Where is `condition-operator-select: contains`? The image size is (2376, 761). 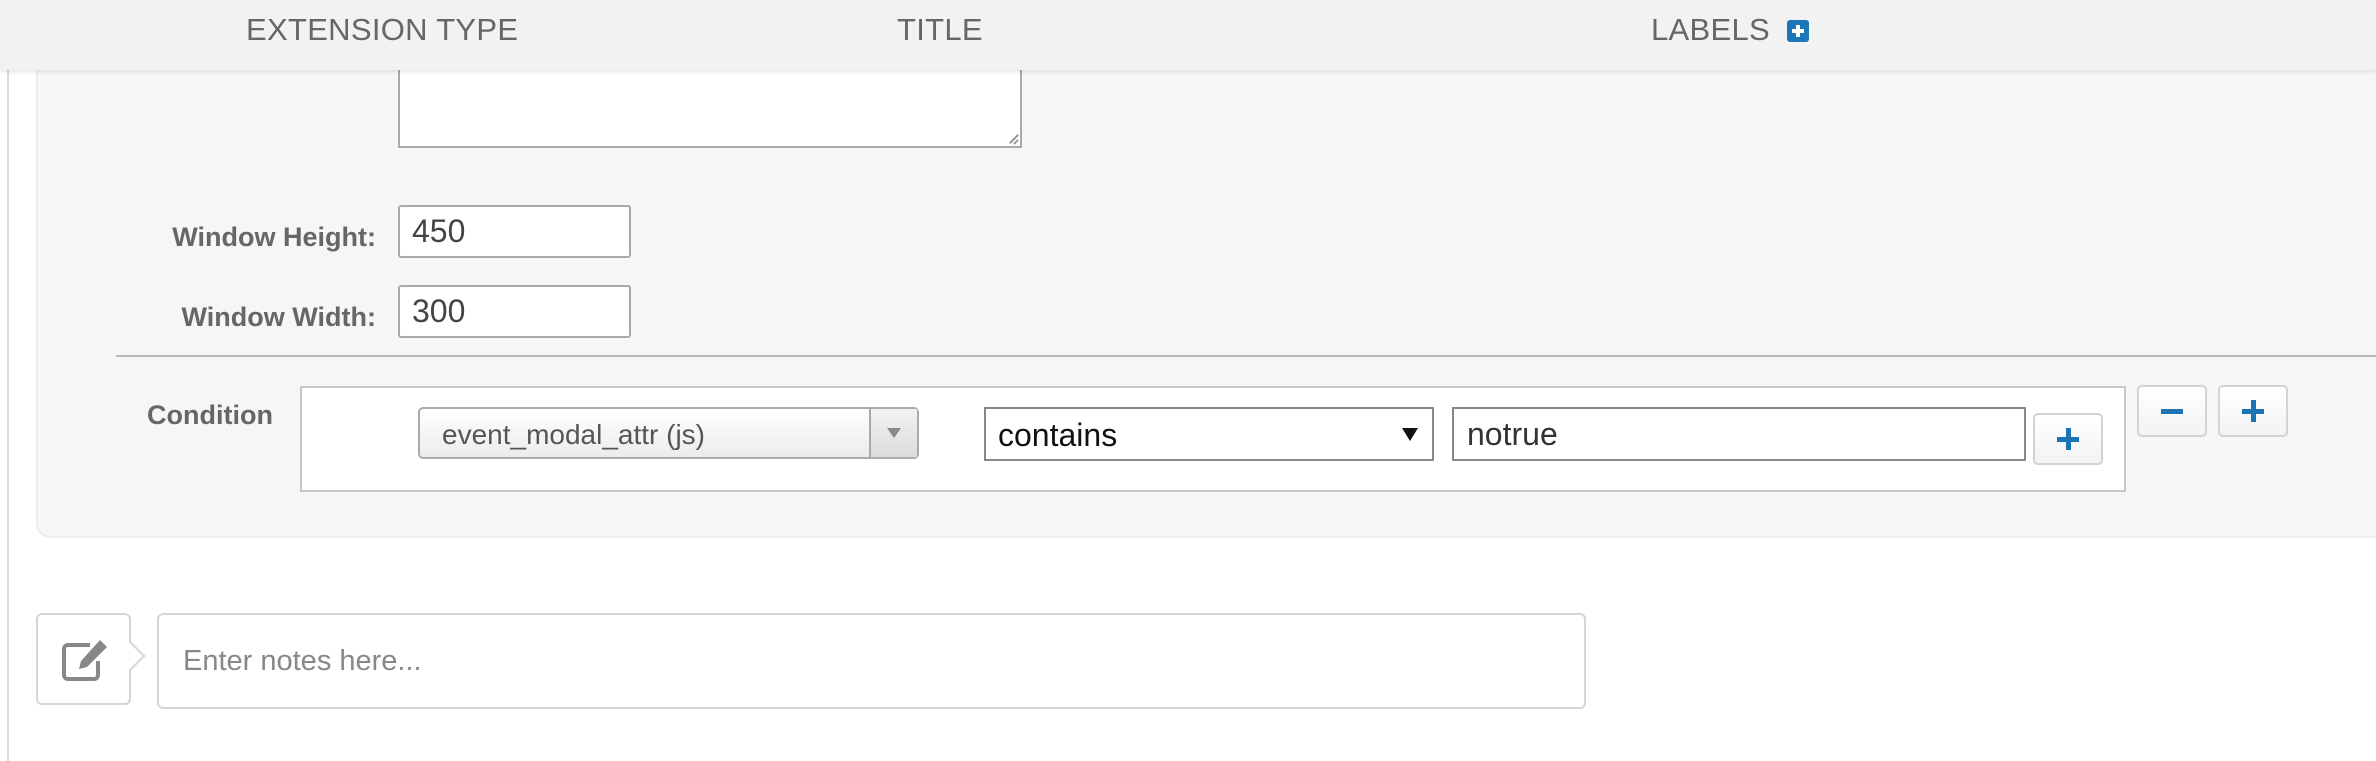 condition-operator-select: contains is located at coordinates (1209, 434).